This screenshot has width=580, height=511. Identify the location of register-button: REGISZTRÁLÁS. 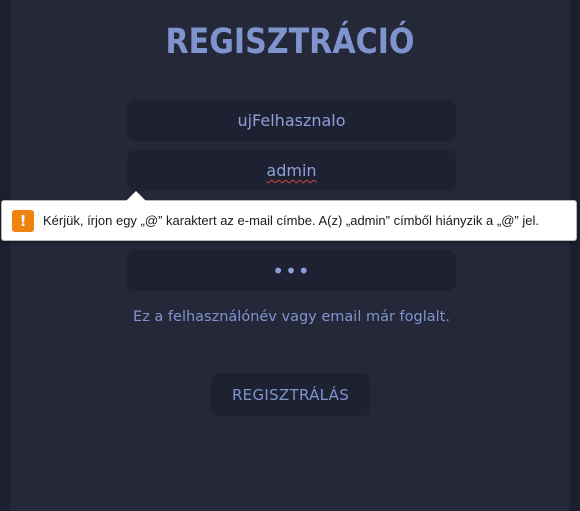
(290, 394).